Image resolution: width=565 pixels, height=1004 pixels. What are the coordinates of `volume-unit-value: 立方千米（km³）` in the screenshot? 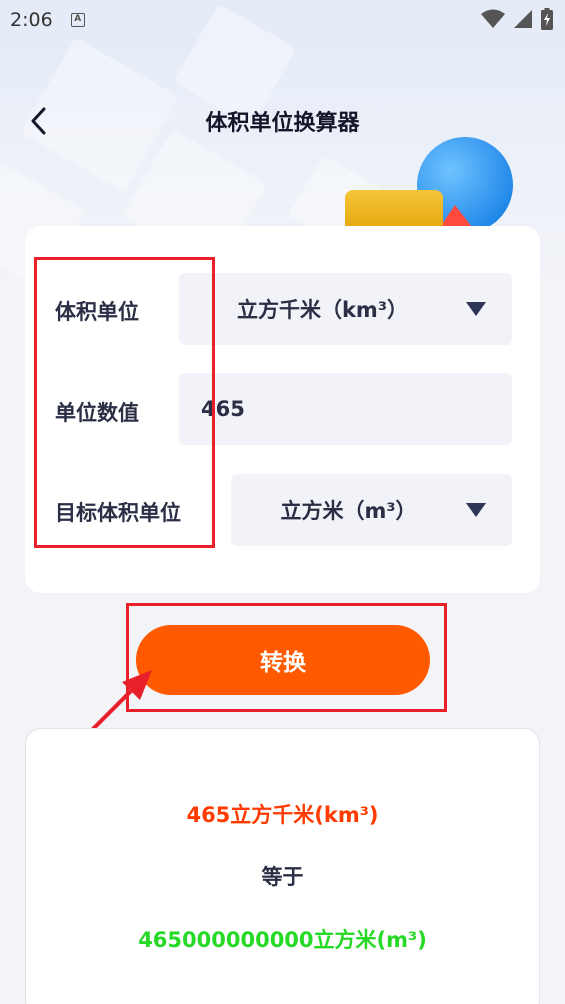 It's located at (322, 310).